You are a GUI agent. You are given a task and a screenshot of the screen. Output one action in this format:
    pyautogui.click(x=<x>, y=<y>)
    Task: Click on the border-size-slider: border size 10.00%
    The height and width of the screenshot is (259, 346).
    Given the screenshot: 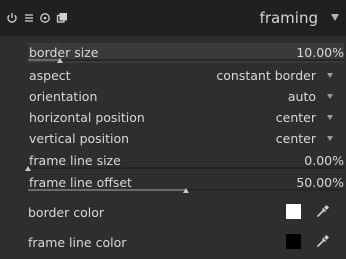 What is the action you would take?
    pyautogui.click(x=186, y=53)
    